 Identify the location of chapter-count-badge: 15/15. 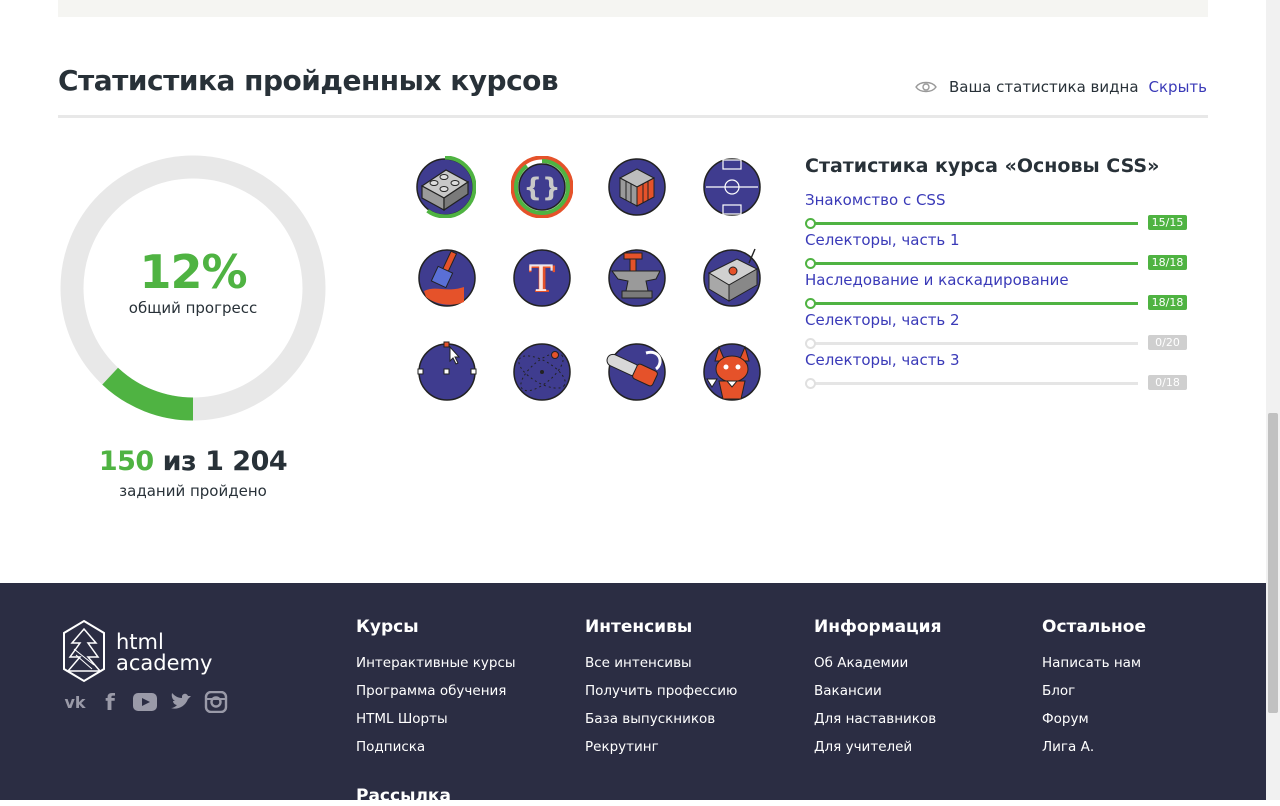
(1167, 222).